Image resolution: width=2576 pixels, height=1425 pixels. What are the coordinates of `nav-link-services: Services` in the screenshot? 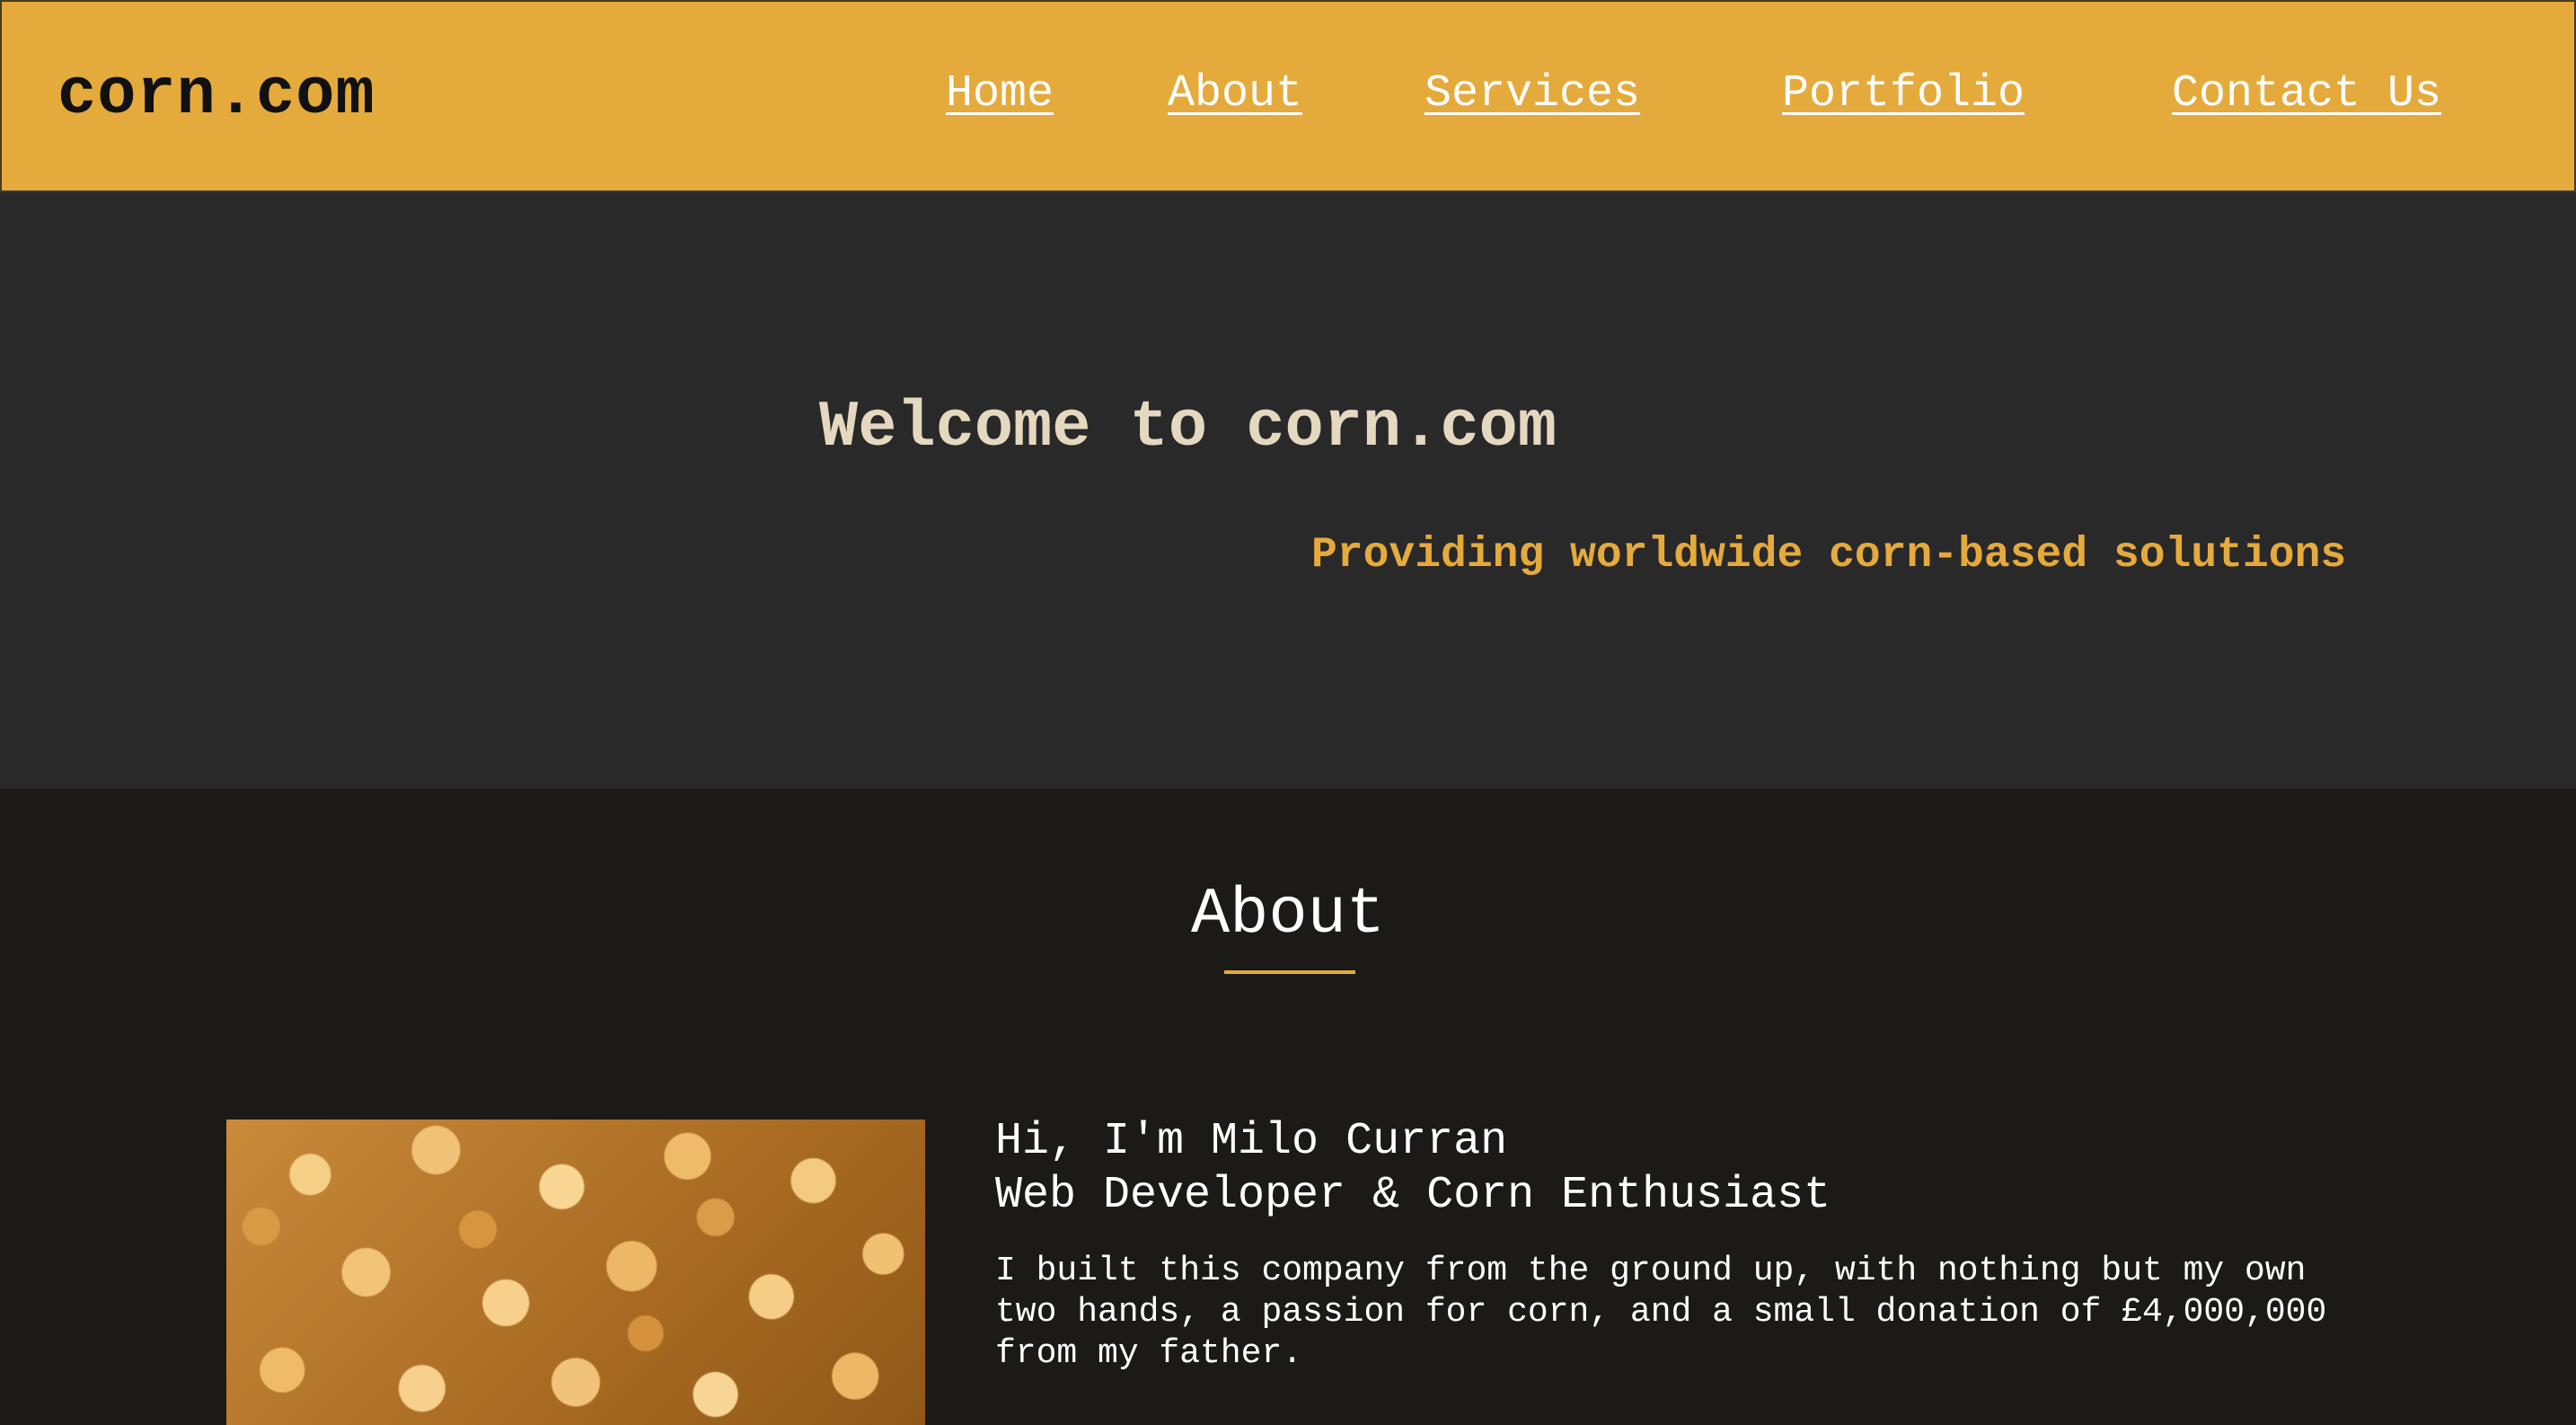 It's located at (1532, 94).